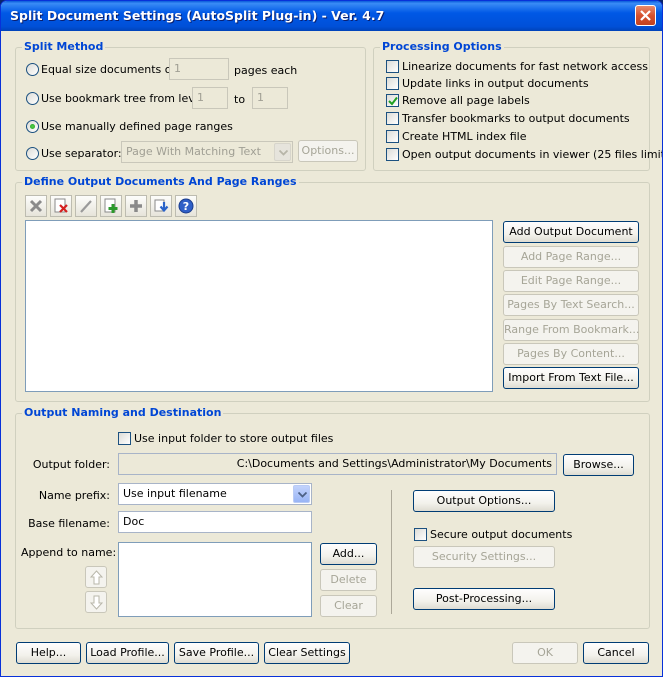 Image resolution: width=663 pixels, height=677 pixels. I want to click on ok-button: OK, so click(545, 653).